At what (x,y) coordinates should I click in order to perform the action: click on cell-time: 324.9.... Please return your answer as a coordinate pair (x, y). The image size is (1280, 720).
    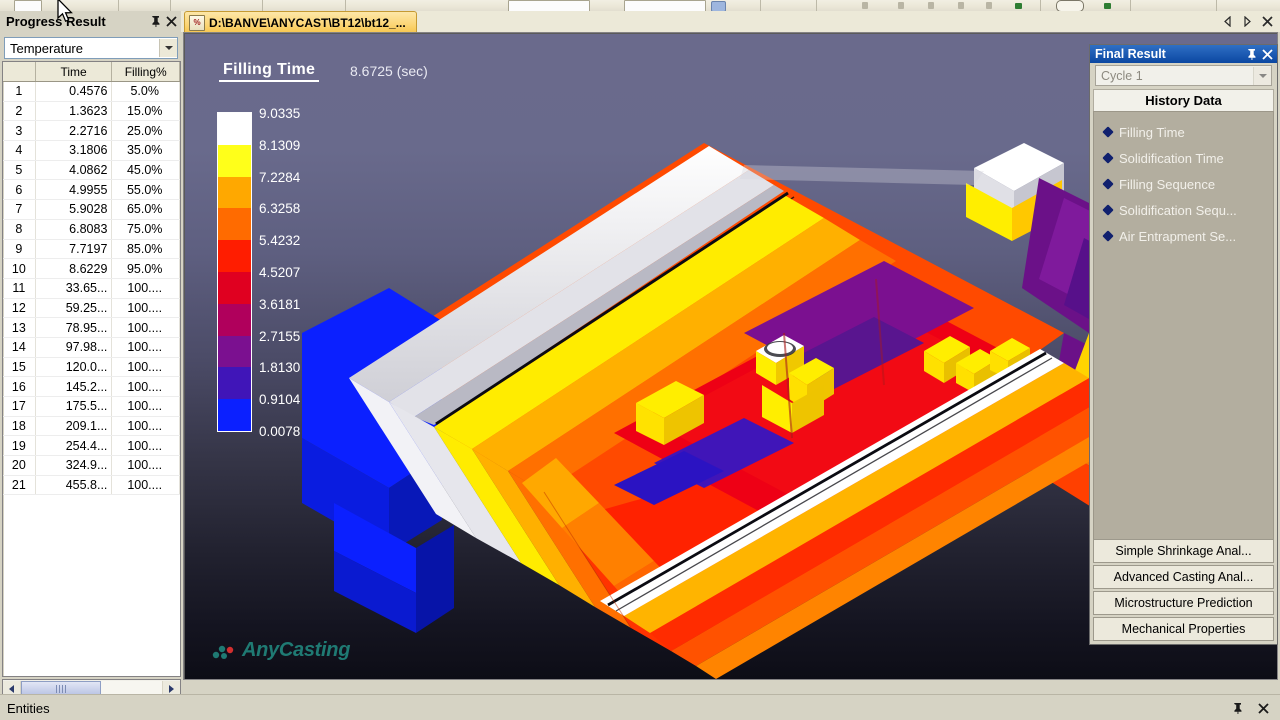
    Looking at the image, I should click on (74, 465).